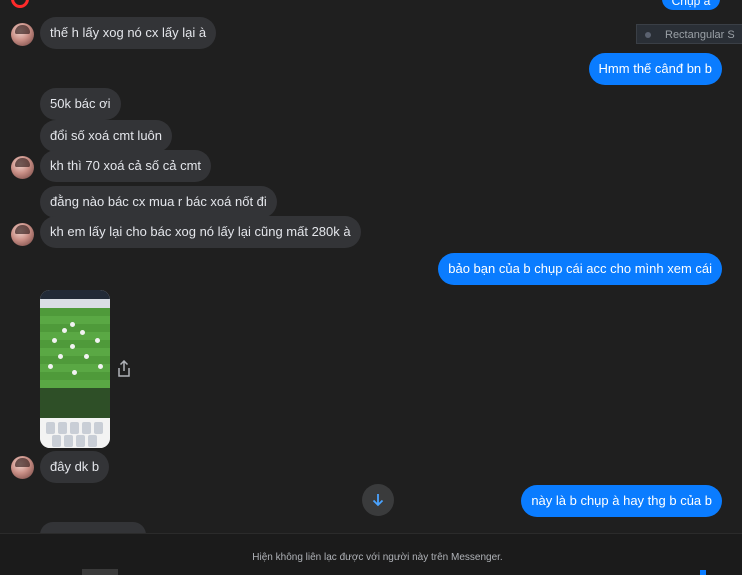  I want to click on message-text: thế h lấy xog nó cx lấy lại à, so click(128, 32).